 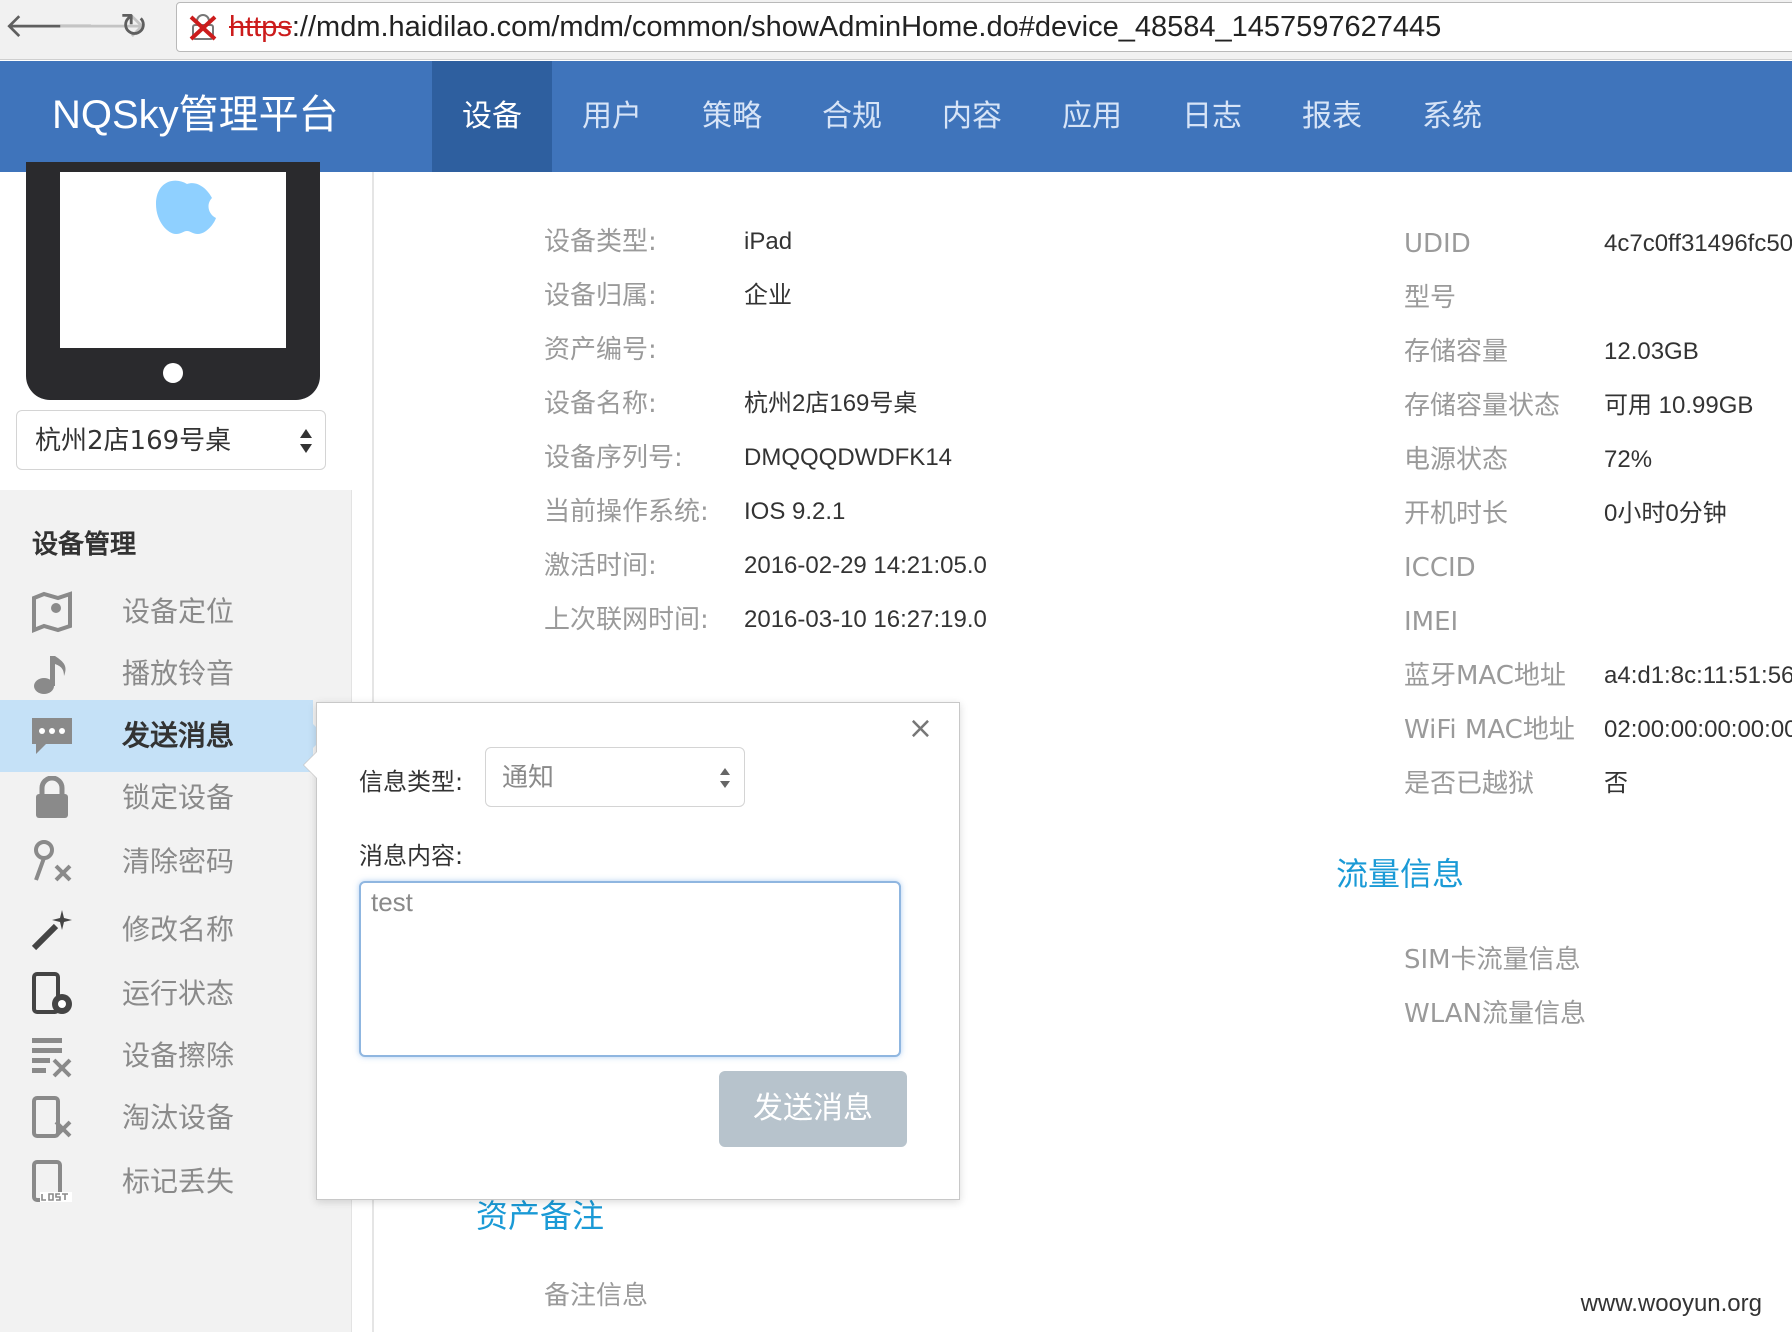 I want to click on info-value: 02:00:00:00:00:00, so click(x=1698, y=729).